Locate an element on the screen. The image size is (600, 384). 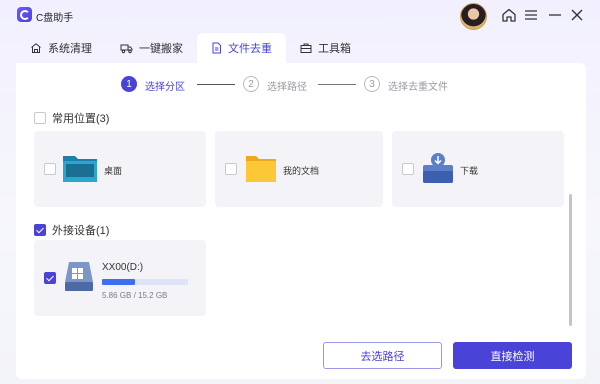
tab-one-click-move: 一键搬家 is located at coordinates (151, 48).